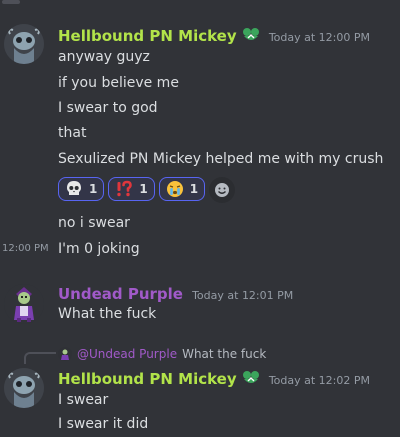 The image size is (400, 437). I want to click on message-line: no i swear, so click(94, 223).